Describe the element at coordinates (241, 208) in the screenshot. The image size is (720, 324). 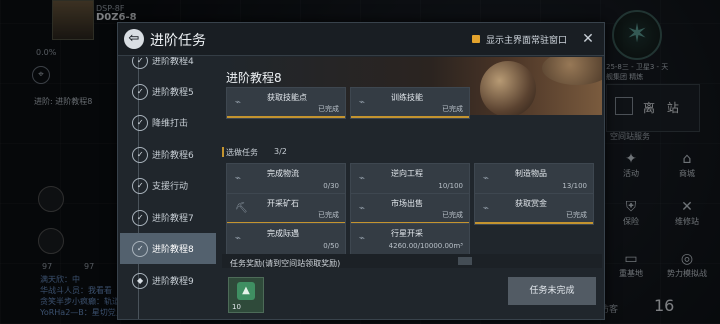
I see `mining-icon: ⛏` at that location.